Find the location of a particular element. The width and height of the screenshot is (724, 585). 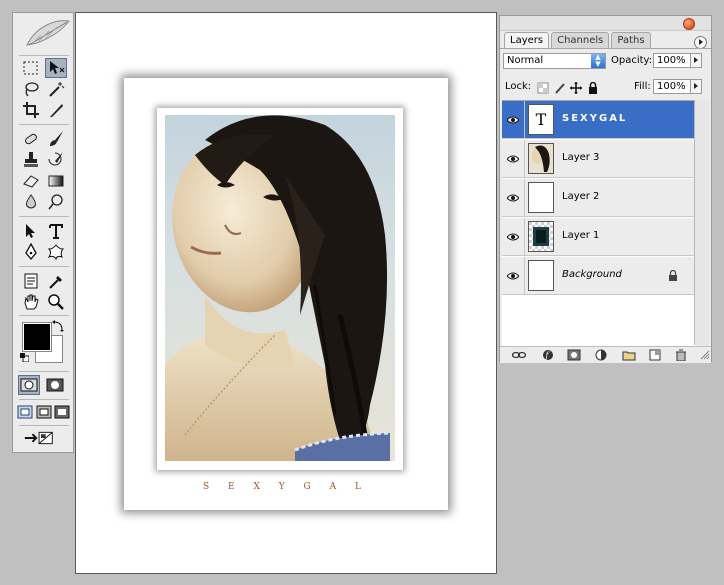

jump-to-imageready-icon is located at coordinates (38, 438).